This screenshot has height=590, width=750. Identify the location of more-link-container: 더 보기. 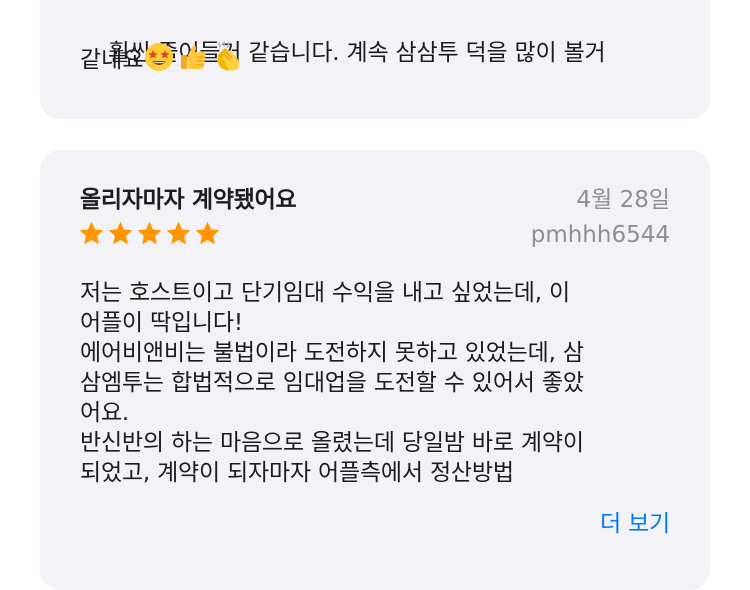
(613, 521).